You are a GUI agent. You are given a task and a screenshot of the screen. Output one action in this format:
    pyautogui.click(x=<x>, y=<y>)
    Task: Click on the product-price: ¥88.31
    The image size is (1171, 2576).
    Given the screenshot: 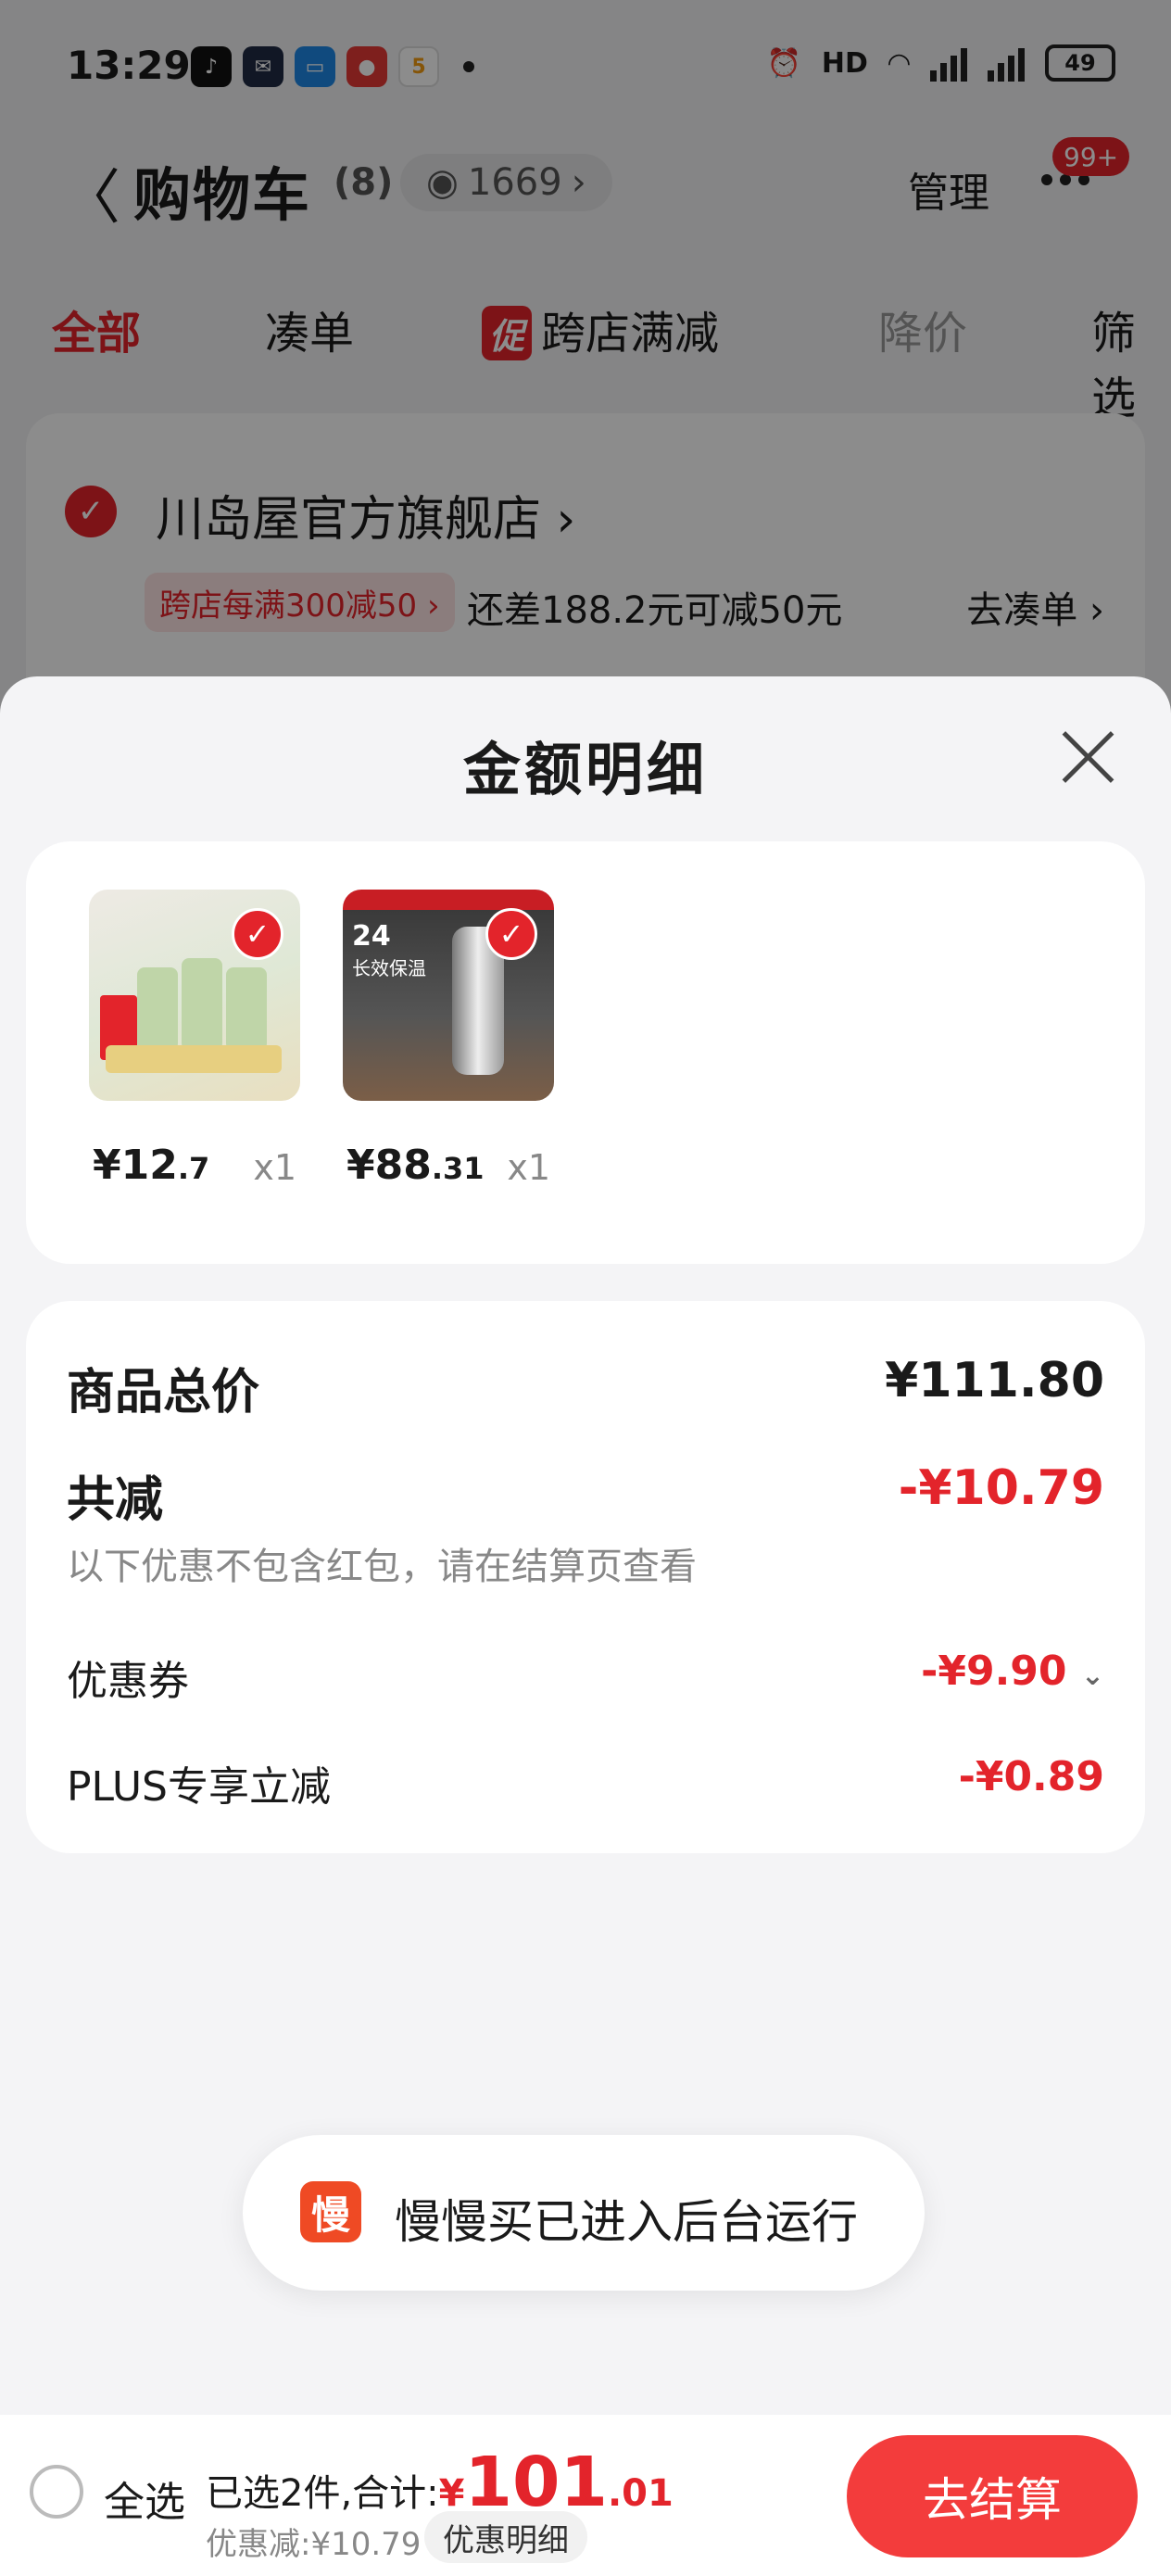 What is the action you would take?
    pyautogui.click(x=416, y=1165)
    